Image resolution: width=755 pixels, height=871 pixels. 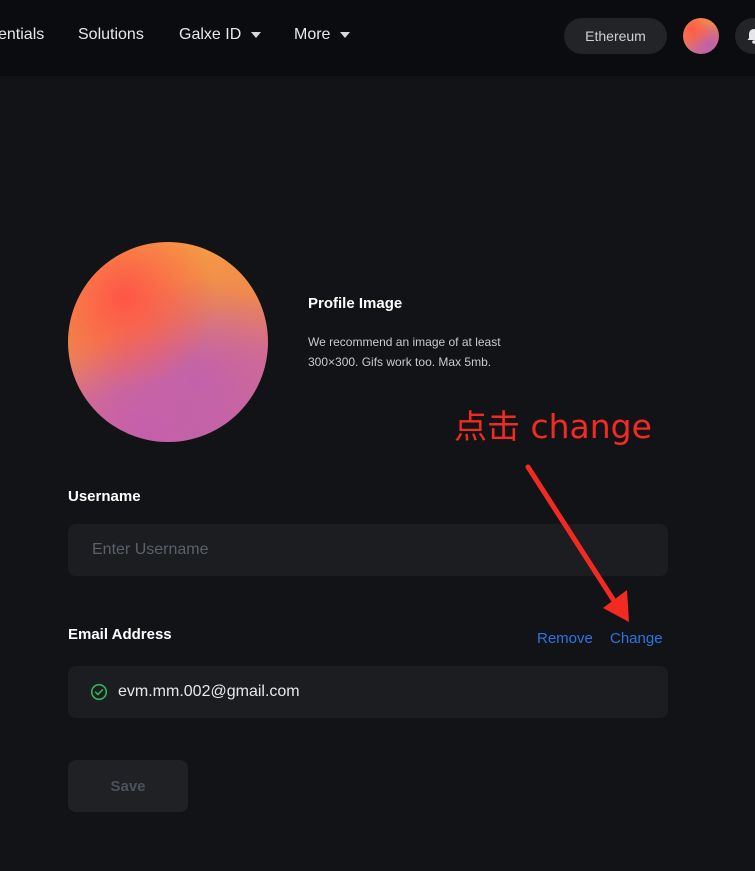 What do you see at coordinates (636, 638) in the screenshot?
I see `change-email-link: Change` at bounding box center [636, 638].